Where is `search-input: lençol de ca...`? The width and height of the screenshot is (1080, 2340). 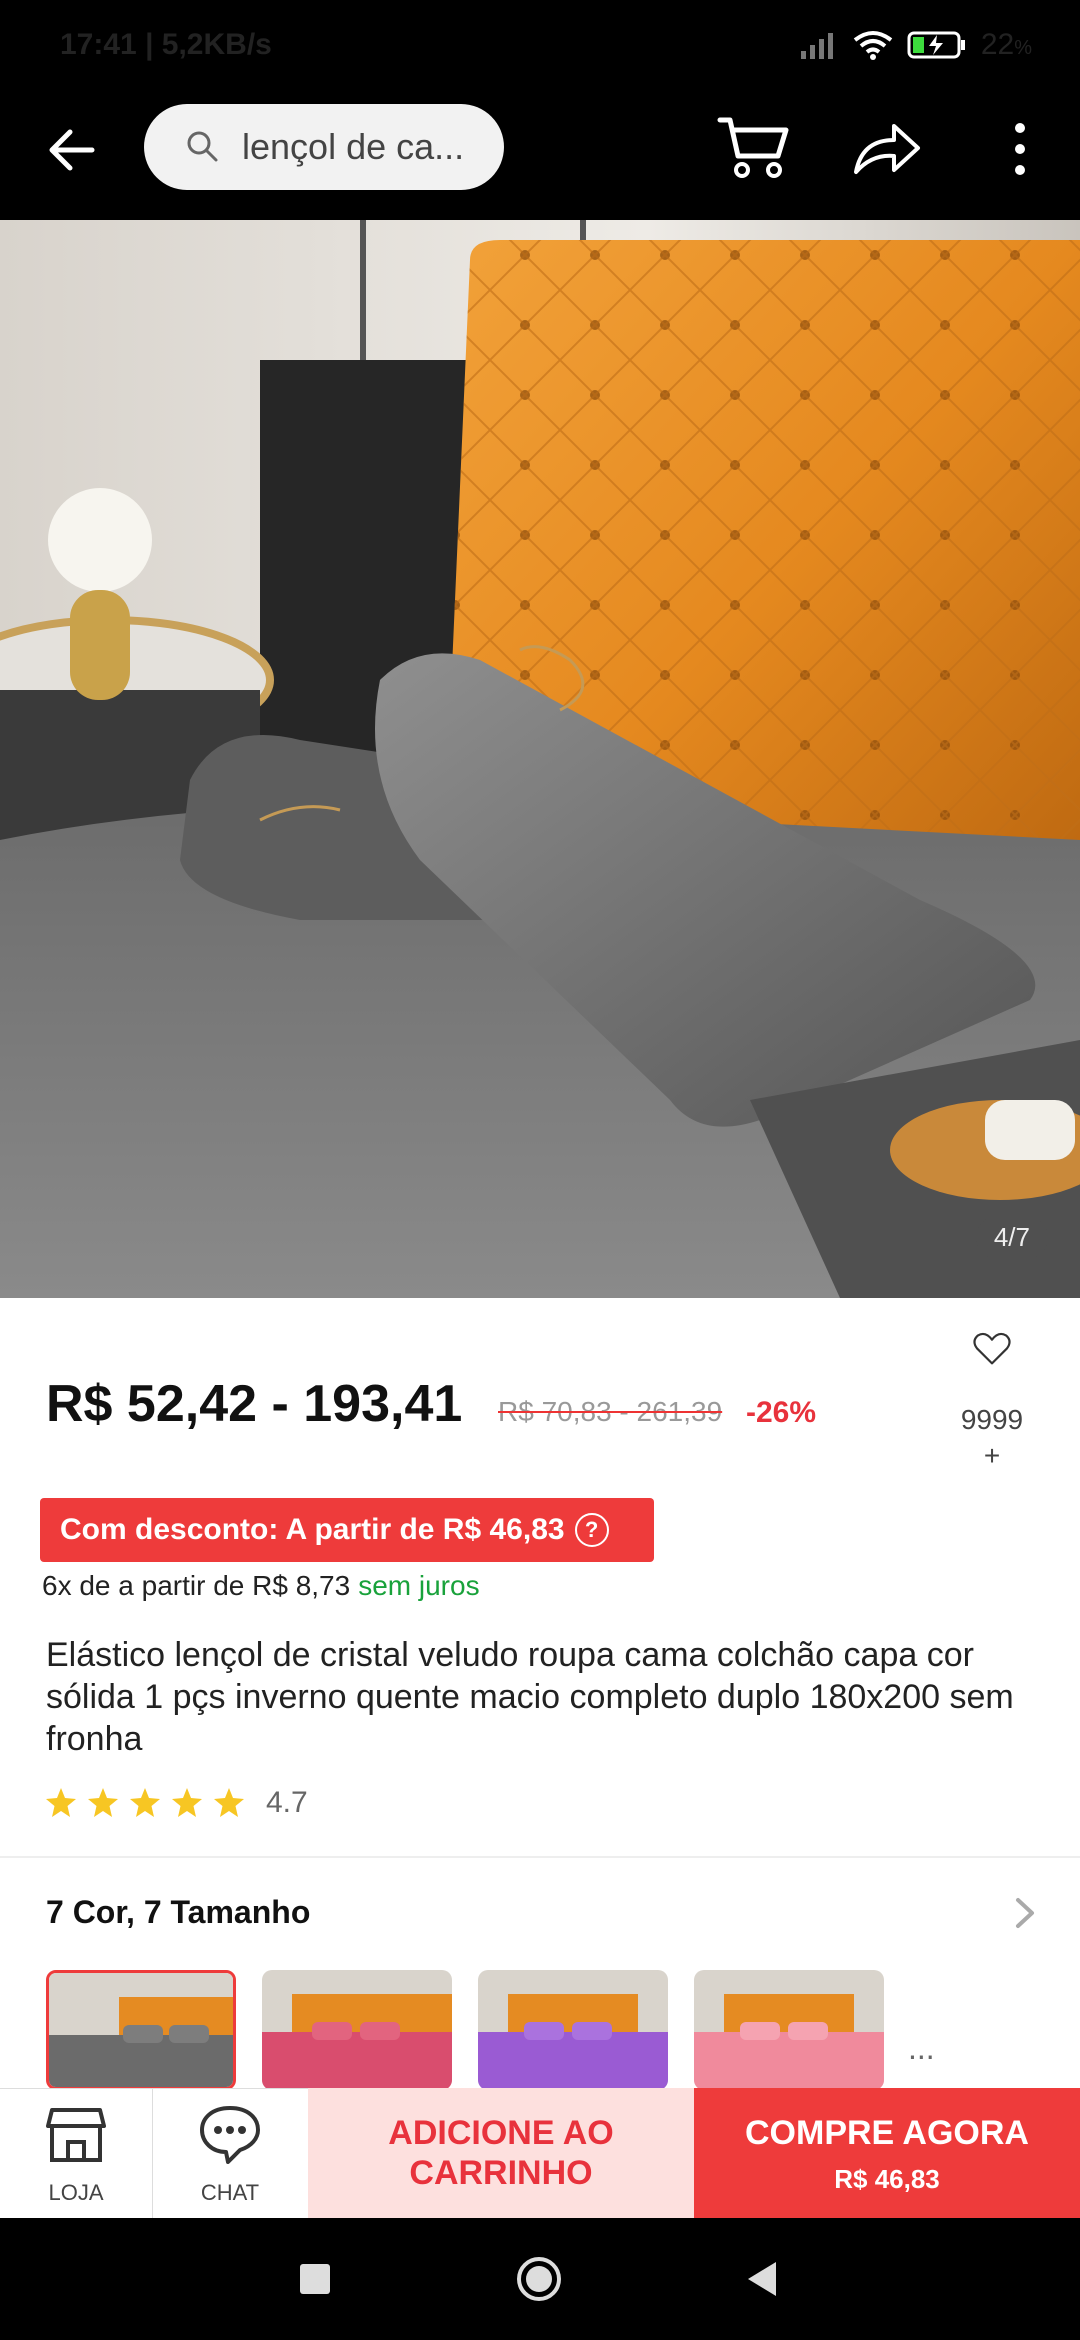 search-input: lençol de ca... is located at coordinates (324, 147).